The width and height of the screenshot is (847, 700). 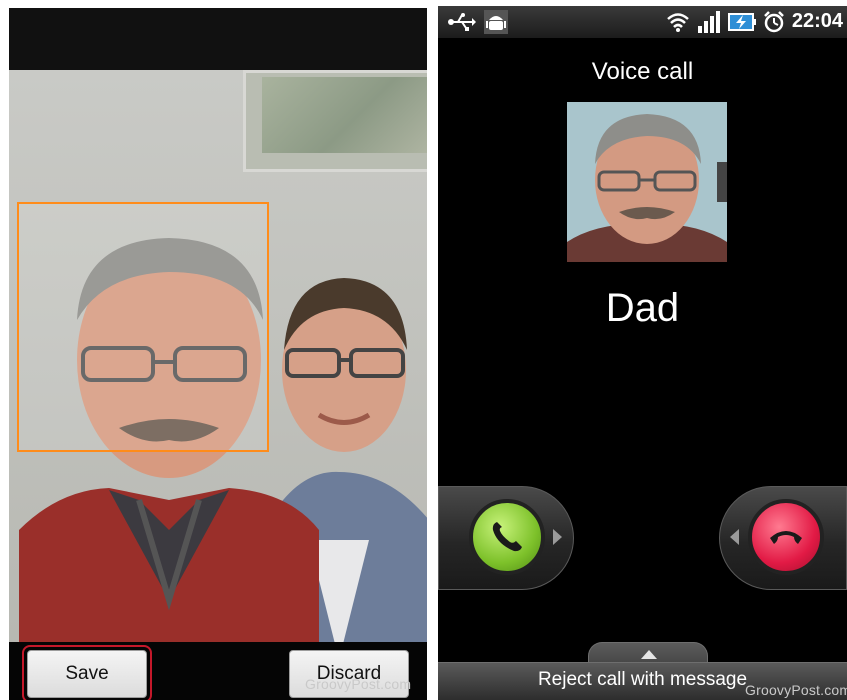 What do you see at coordinates (143, 327) in the screenshot?
I see `face-crop-box` at bounding box center [143, 327].